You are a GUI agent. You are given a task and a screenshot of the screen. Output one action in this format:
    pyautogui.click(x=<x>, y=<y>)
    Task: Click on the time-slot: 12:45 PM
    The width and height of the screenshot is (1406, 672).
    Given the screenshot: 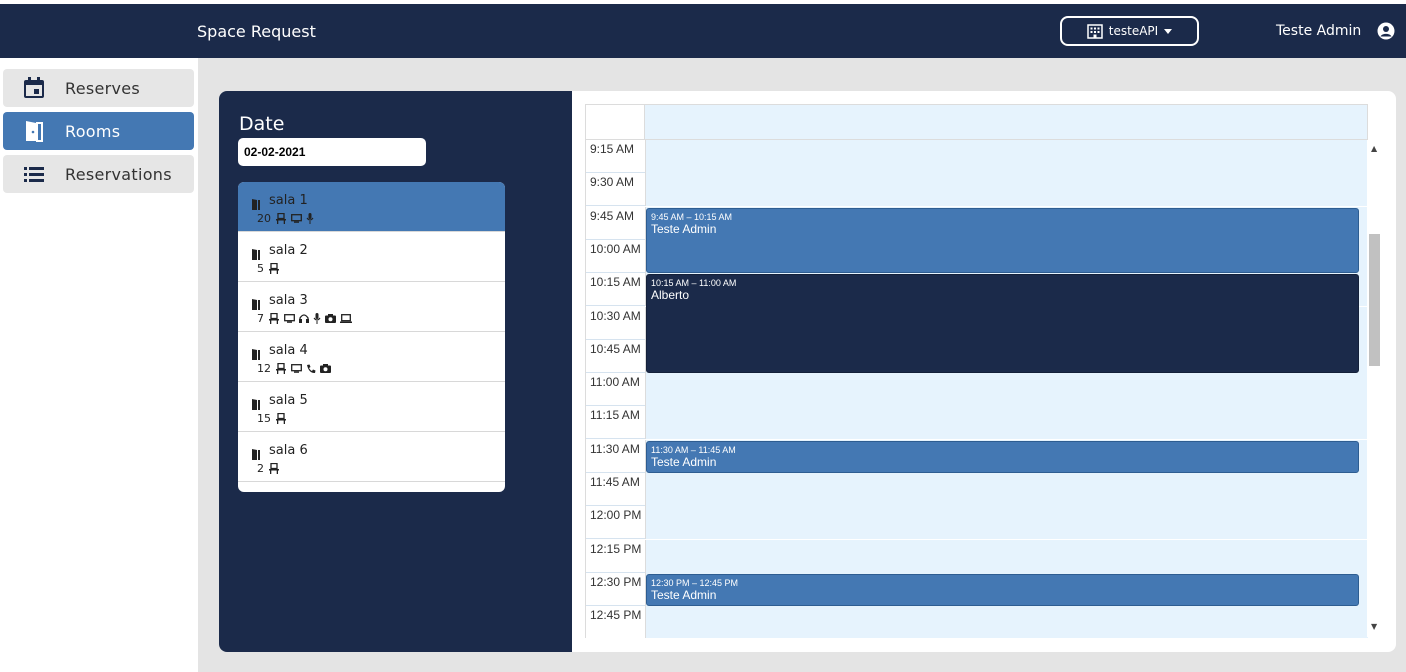 What is the action you would take?
    pyautogui.click(x=977, y=622)
    